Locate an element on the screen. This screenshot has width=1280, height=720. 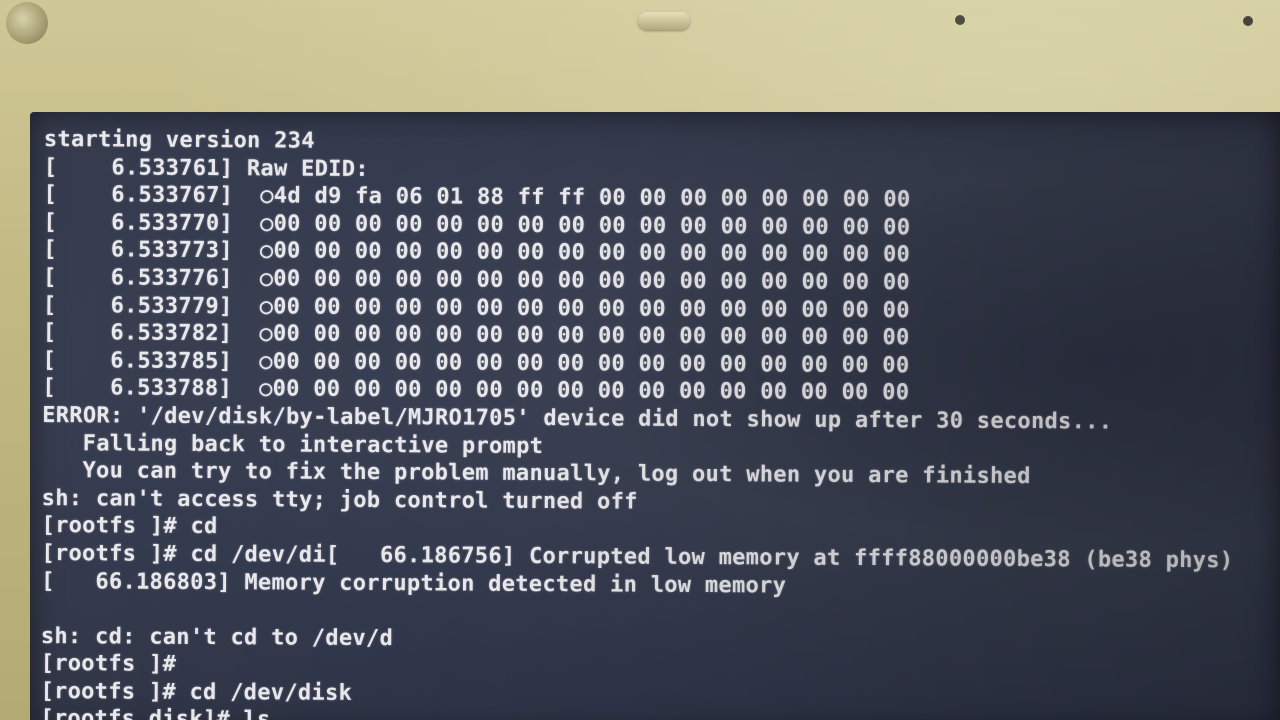
lid-latch is located at coordinates (664, 21).